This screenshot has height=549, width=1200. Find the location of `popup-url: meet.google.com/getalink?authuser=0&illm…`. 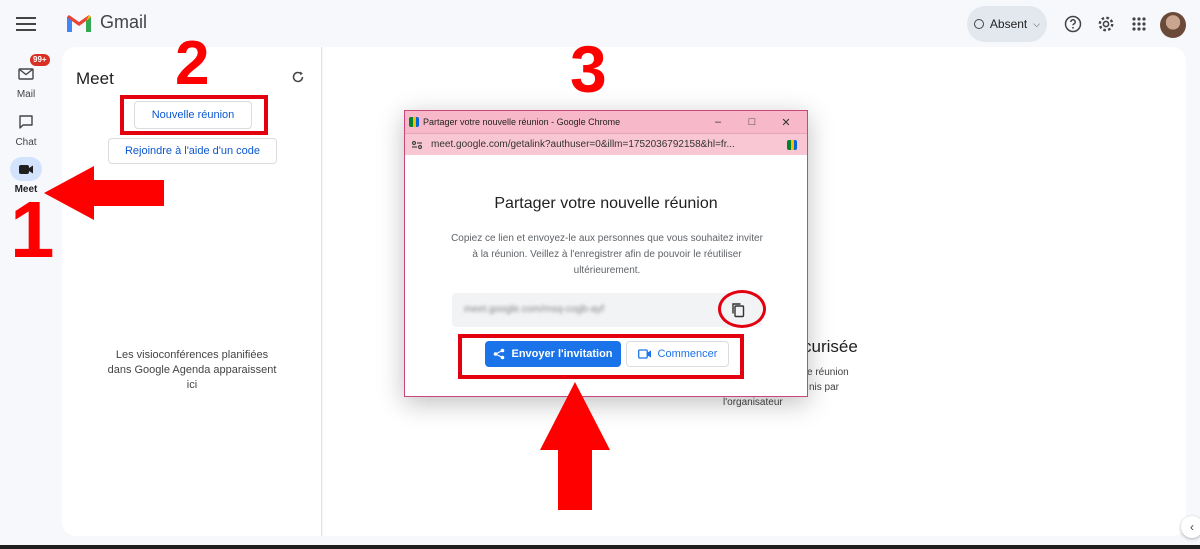

popup-url: meet.google.com/getalink?authuser=0&illm… is located at coordinates (583, 144).